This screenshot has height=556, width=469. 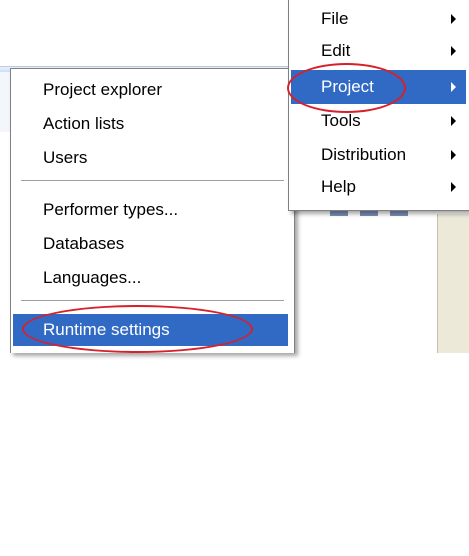 What do you see at coordinates (103, 89) in the screenshot?
I see `menu-item-label: Project explorer` at bounding box center [103, 89].